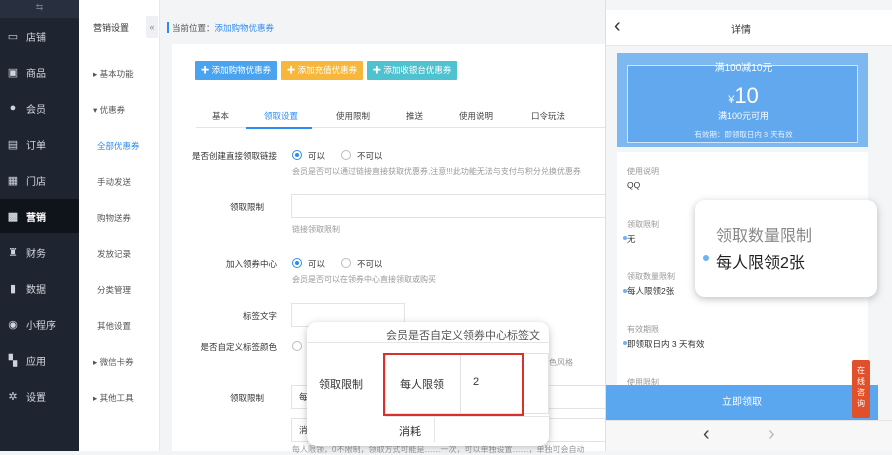 The width and height of the screenshot is (892, 455). I want to click on limit-input, so click(449, 206).